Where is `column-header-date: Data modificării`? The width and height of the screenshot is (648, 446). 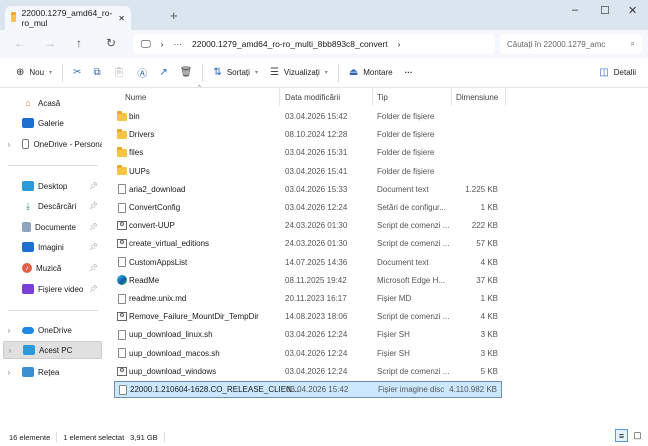 column-header-date: Data modificării is located at coordinates (312, 97).